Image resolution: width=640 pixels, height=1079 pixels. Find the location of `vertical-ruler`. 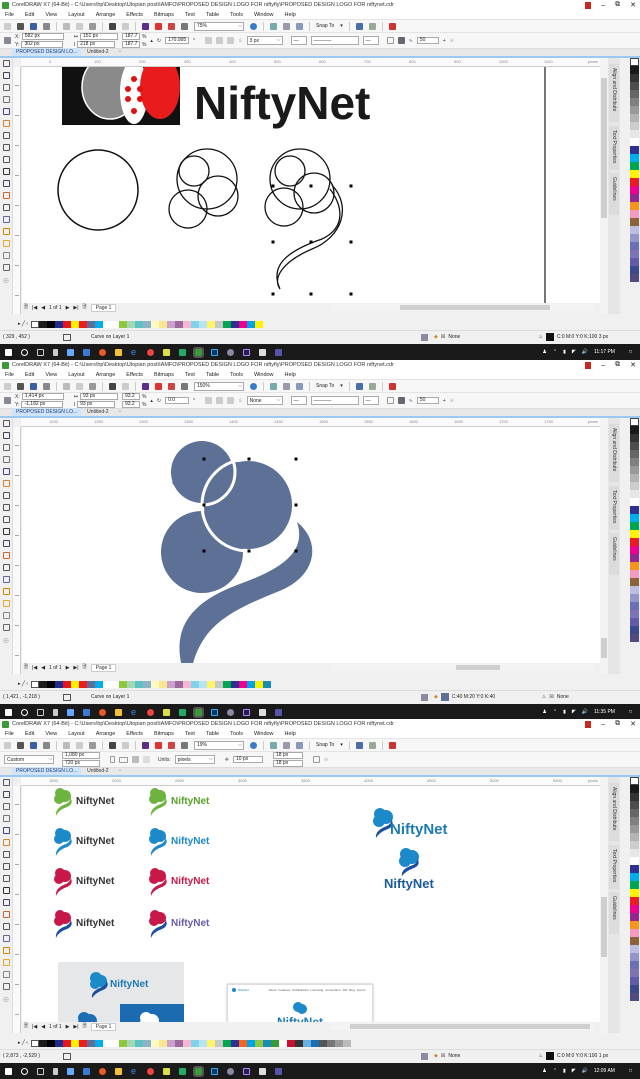

vertical-ruler is located at coordinates (17, 909).